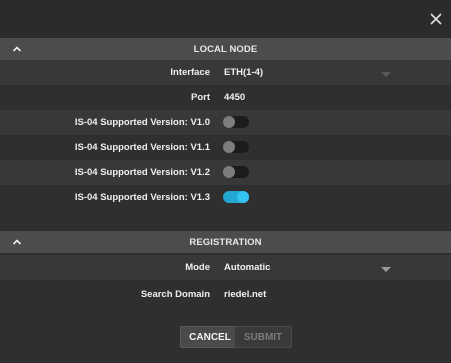 Image resolution: width=451 pixels, height=363 pixels. I want to click on version-label: IS-04 Supported Version: V1.2, so click(142, 172).